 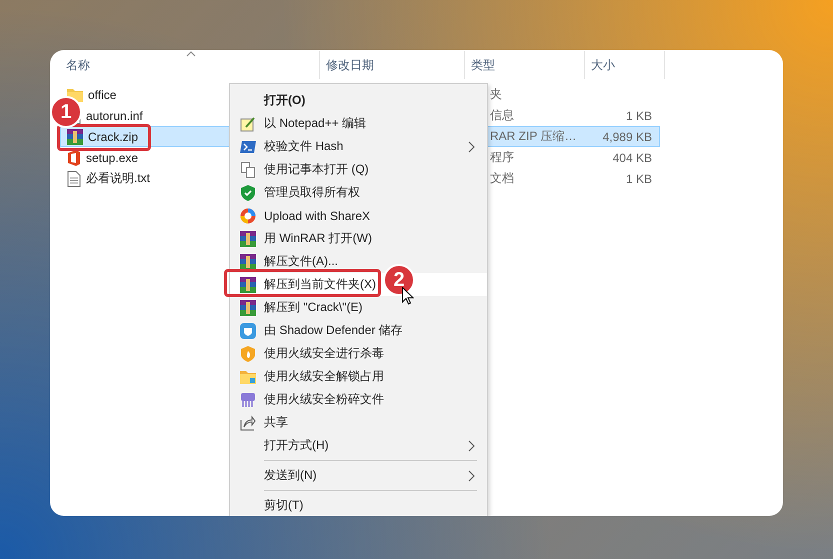 What do you see at coordinates (358, 376) in the screenshot?
I see `menu-item: 使用火绒安全解锁占用` at bounding box center [358, 376].